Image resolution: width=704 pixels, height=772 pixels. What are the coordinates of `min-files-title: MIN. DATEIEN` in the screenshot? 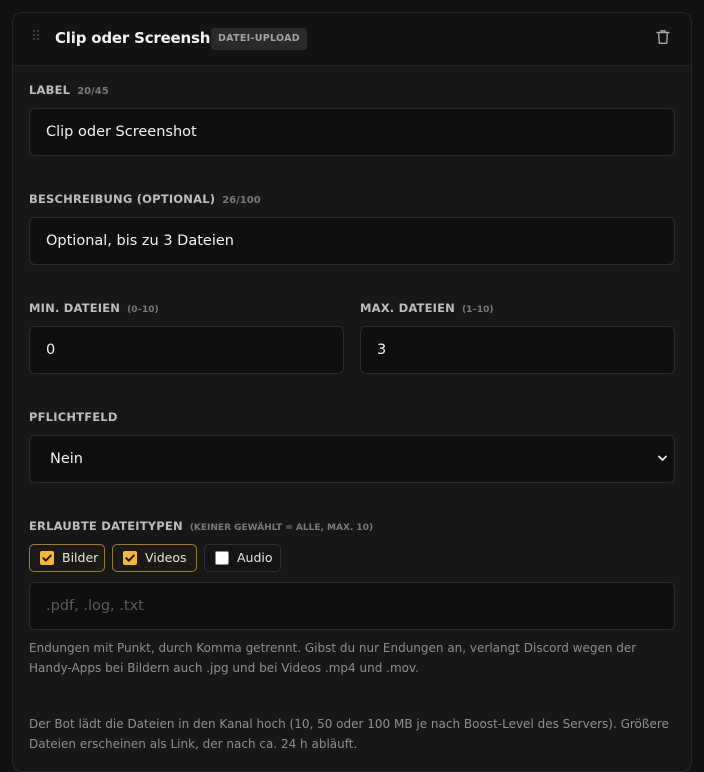 It's located at (75, 308).